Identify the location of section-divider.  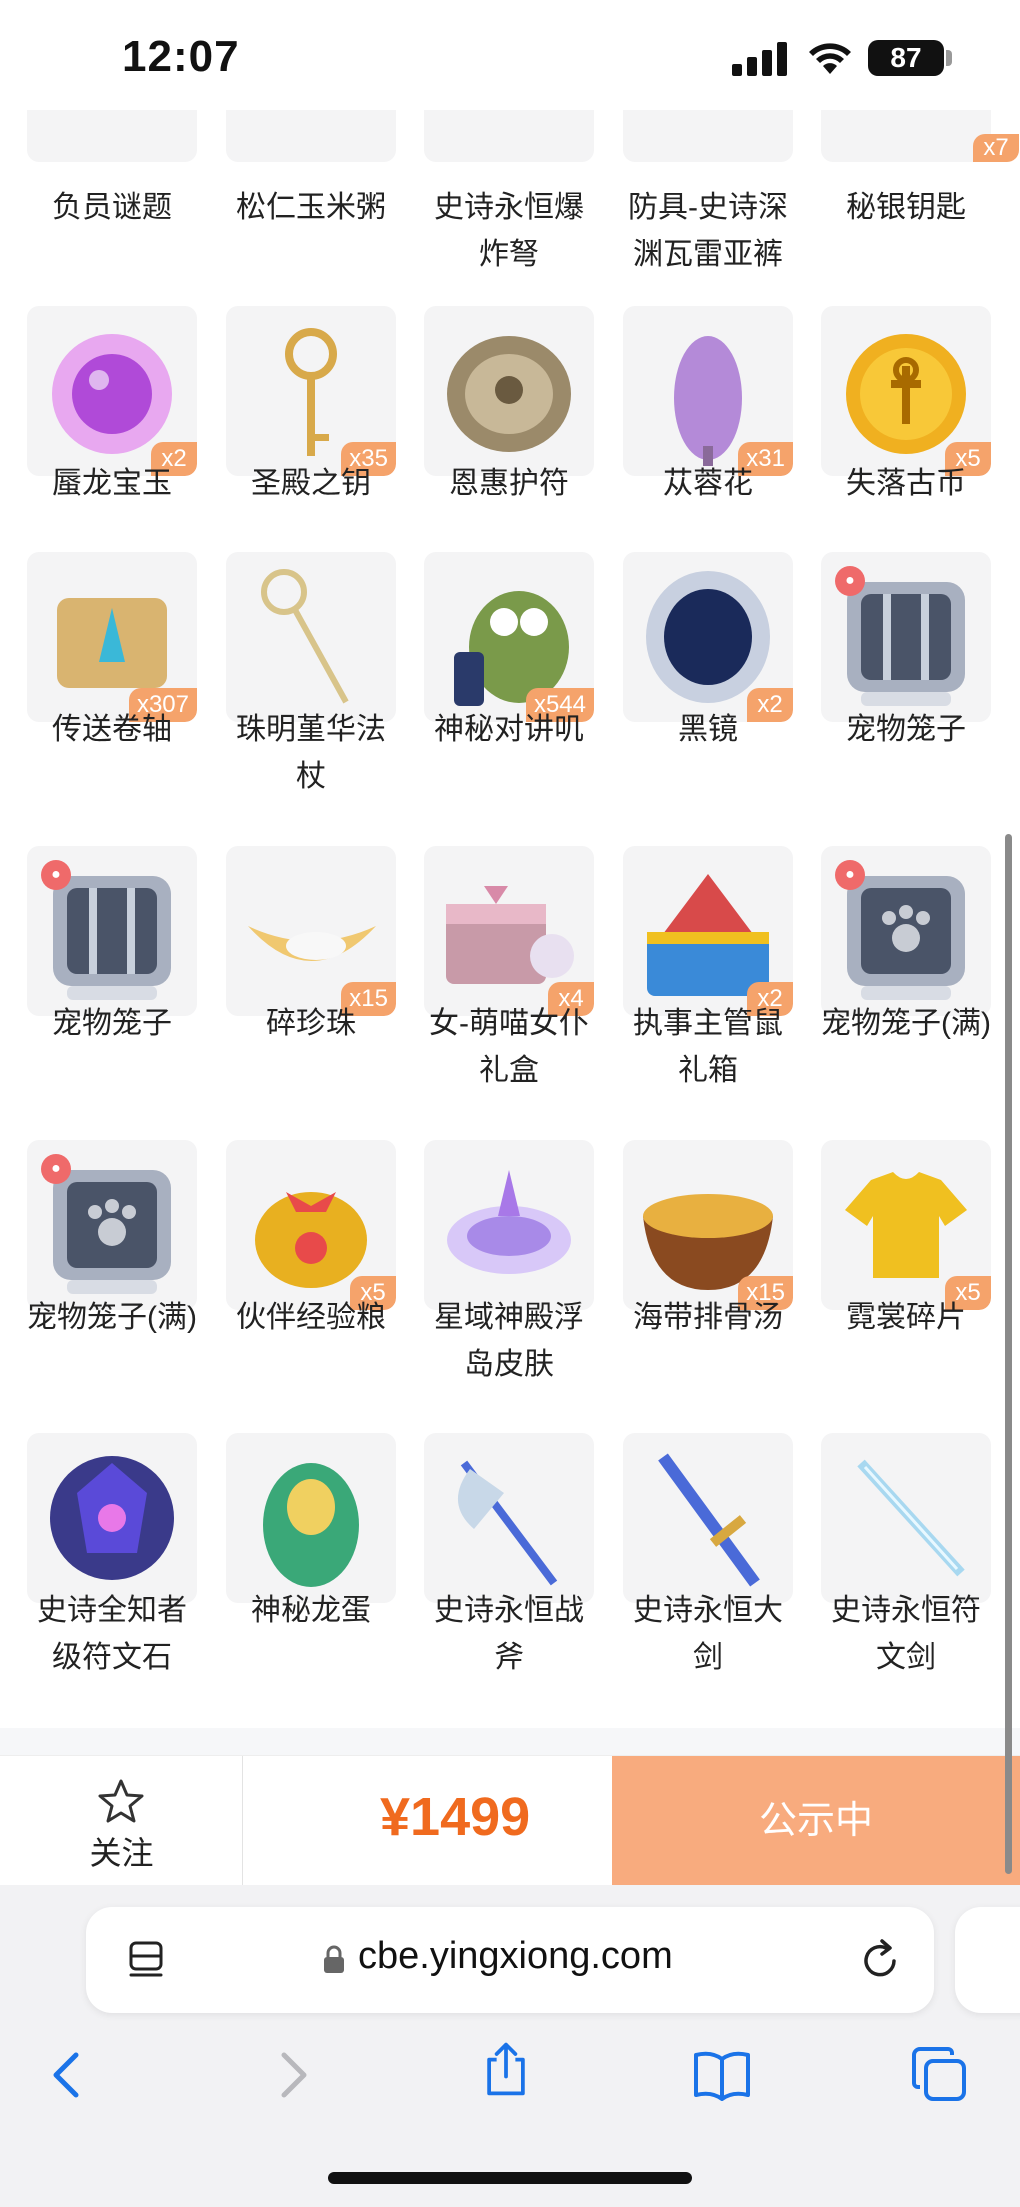
(510, 1741).